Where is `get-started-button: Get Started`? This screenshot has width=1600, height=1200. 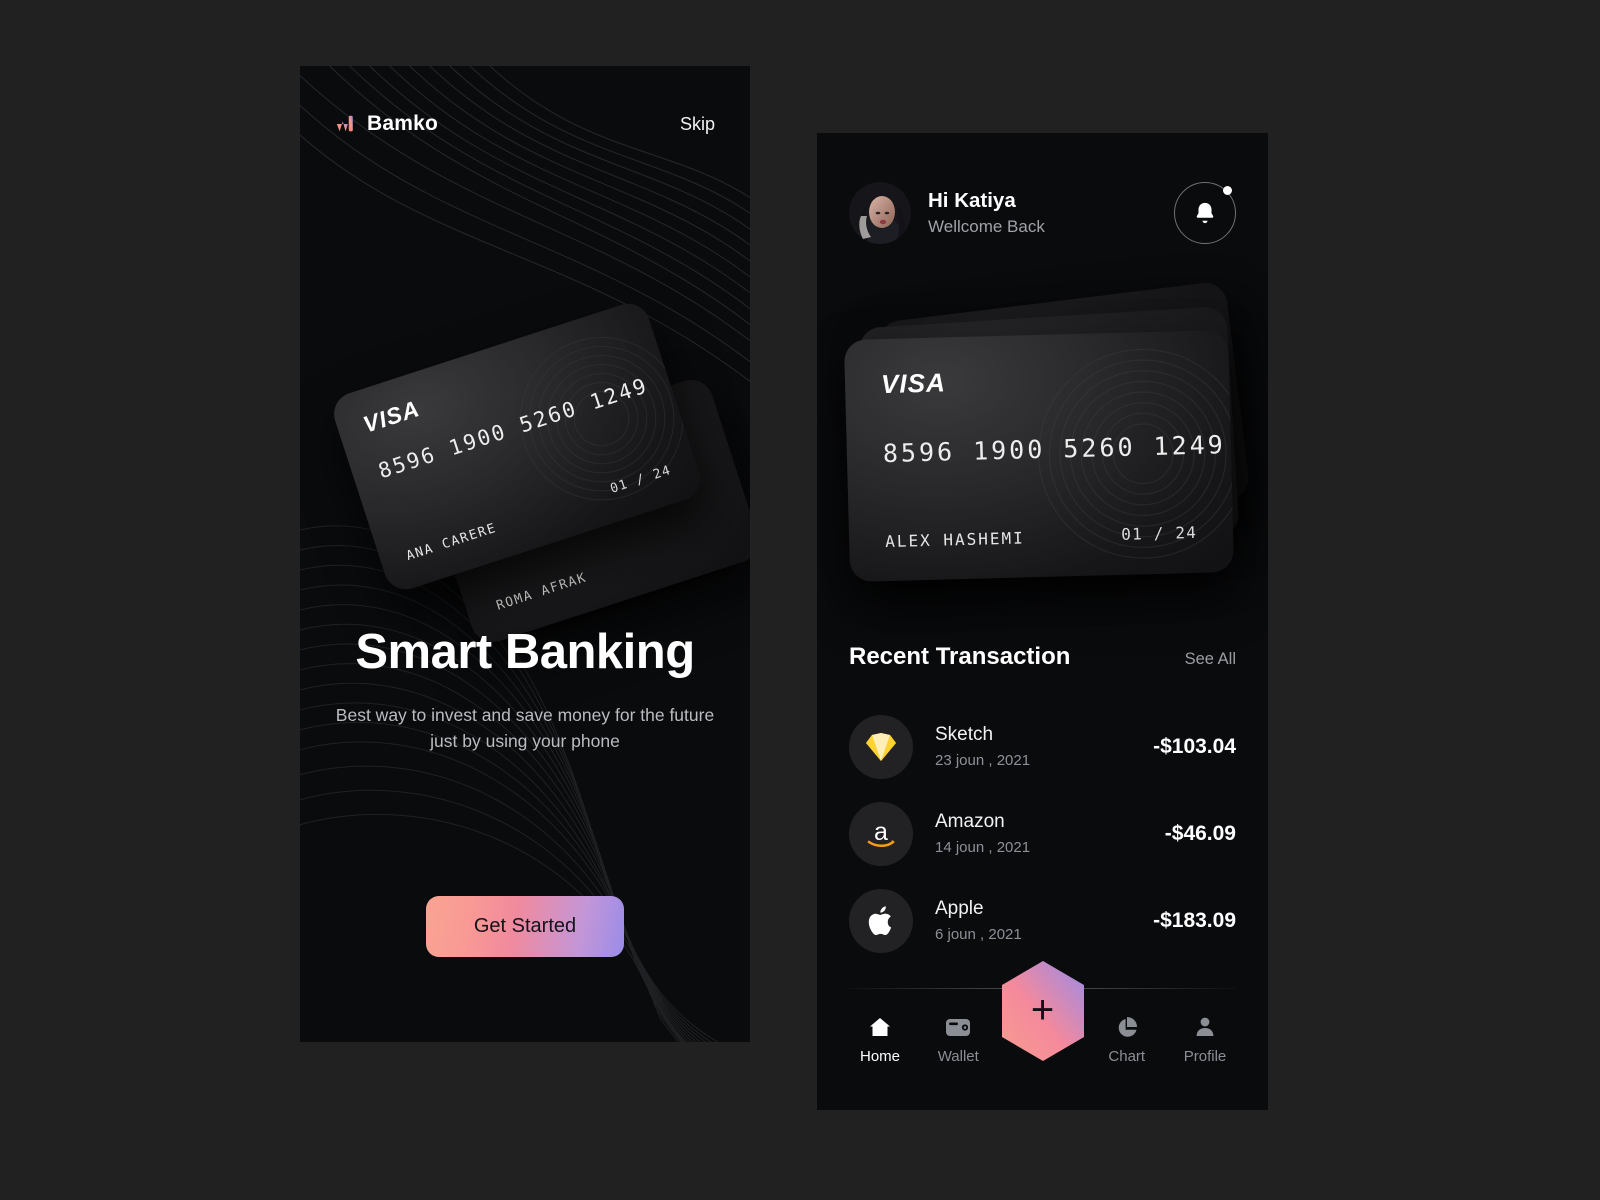 get-started-button: Get Started is located at coordinates (525, 926).